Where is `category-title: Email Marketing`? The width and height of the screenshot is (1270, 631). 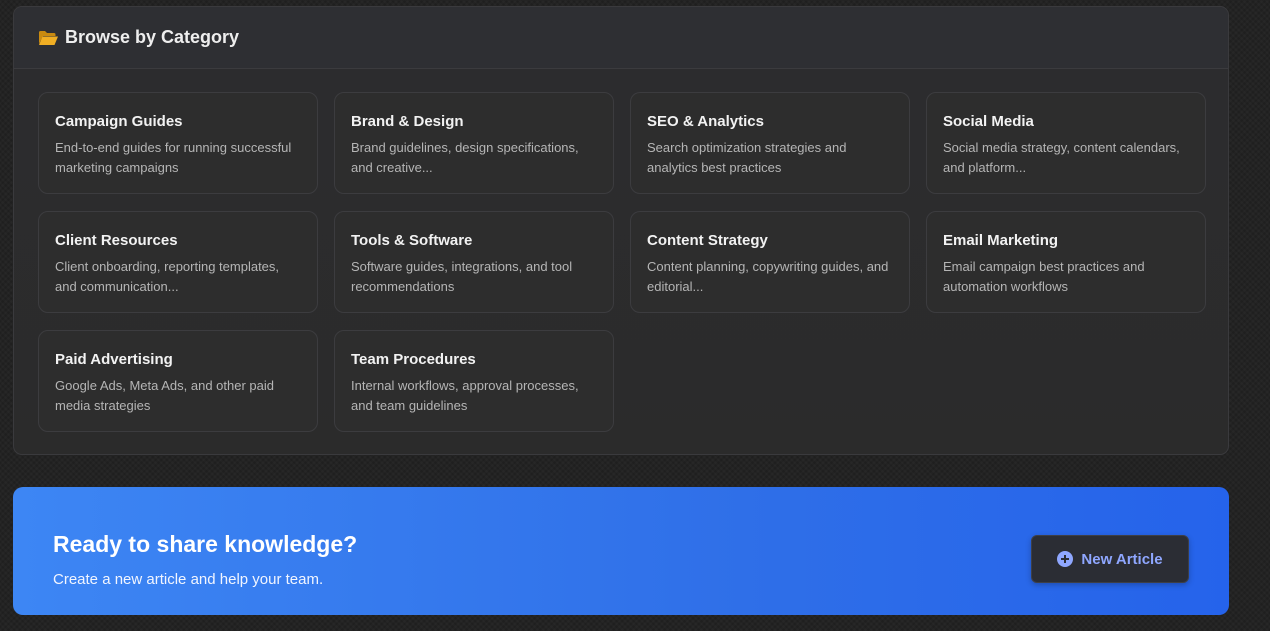 category-title: Email Marketing is located at coordinates (1001, 240).